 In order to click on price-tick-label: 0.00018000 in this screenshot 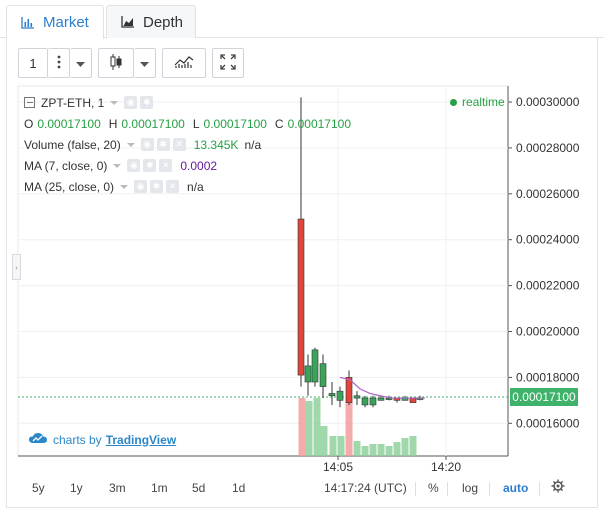, I will do `click(548, 377)`.